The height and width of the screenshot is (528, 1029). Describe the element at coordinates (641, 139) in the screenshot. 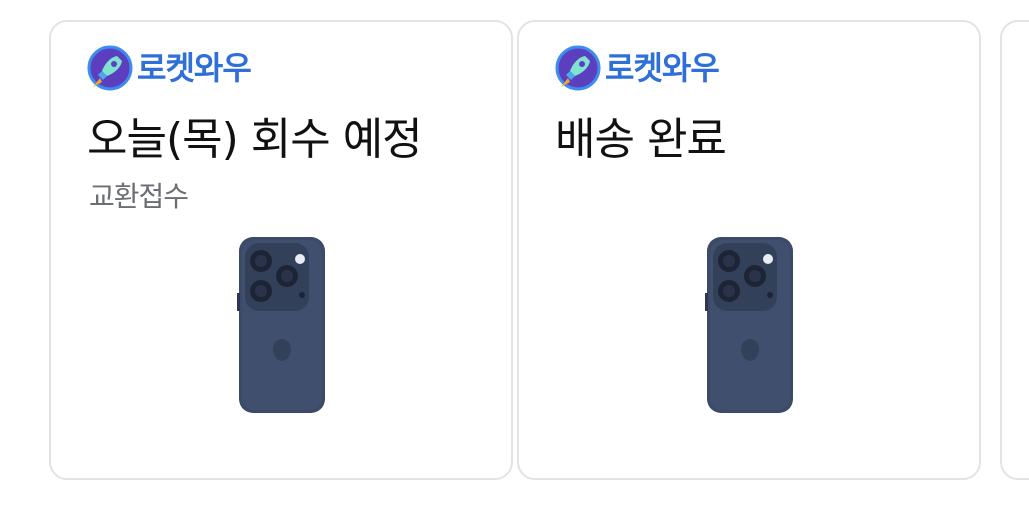

I see `delivery-status: 배송 완료` at that location.